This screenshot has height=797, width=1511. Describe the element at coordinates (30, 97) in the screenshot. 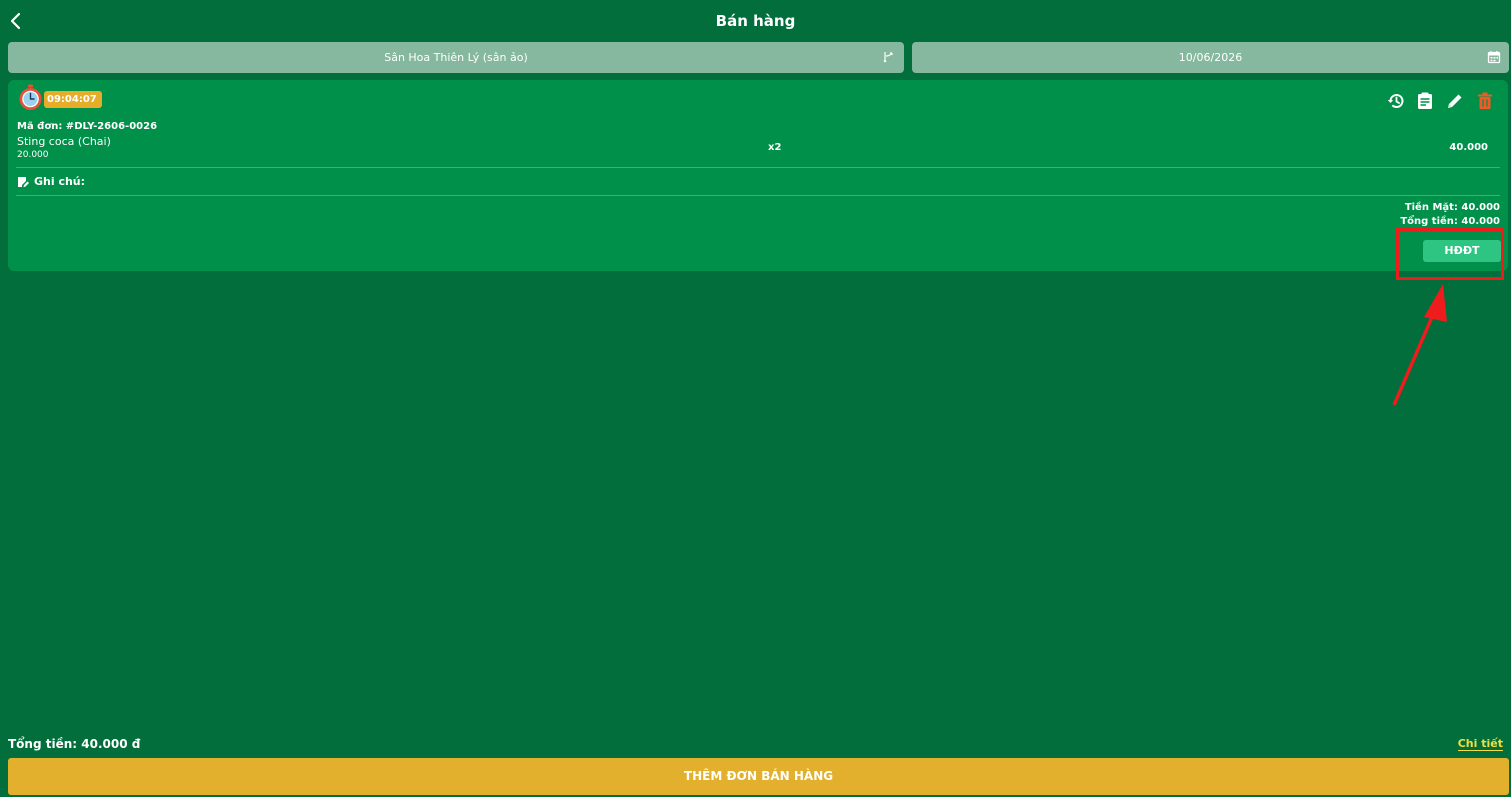

I see `stopwatch-icon` at that location.